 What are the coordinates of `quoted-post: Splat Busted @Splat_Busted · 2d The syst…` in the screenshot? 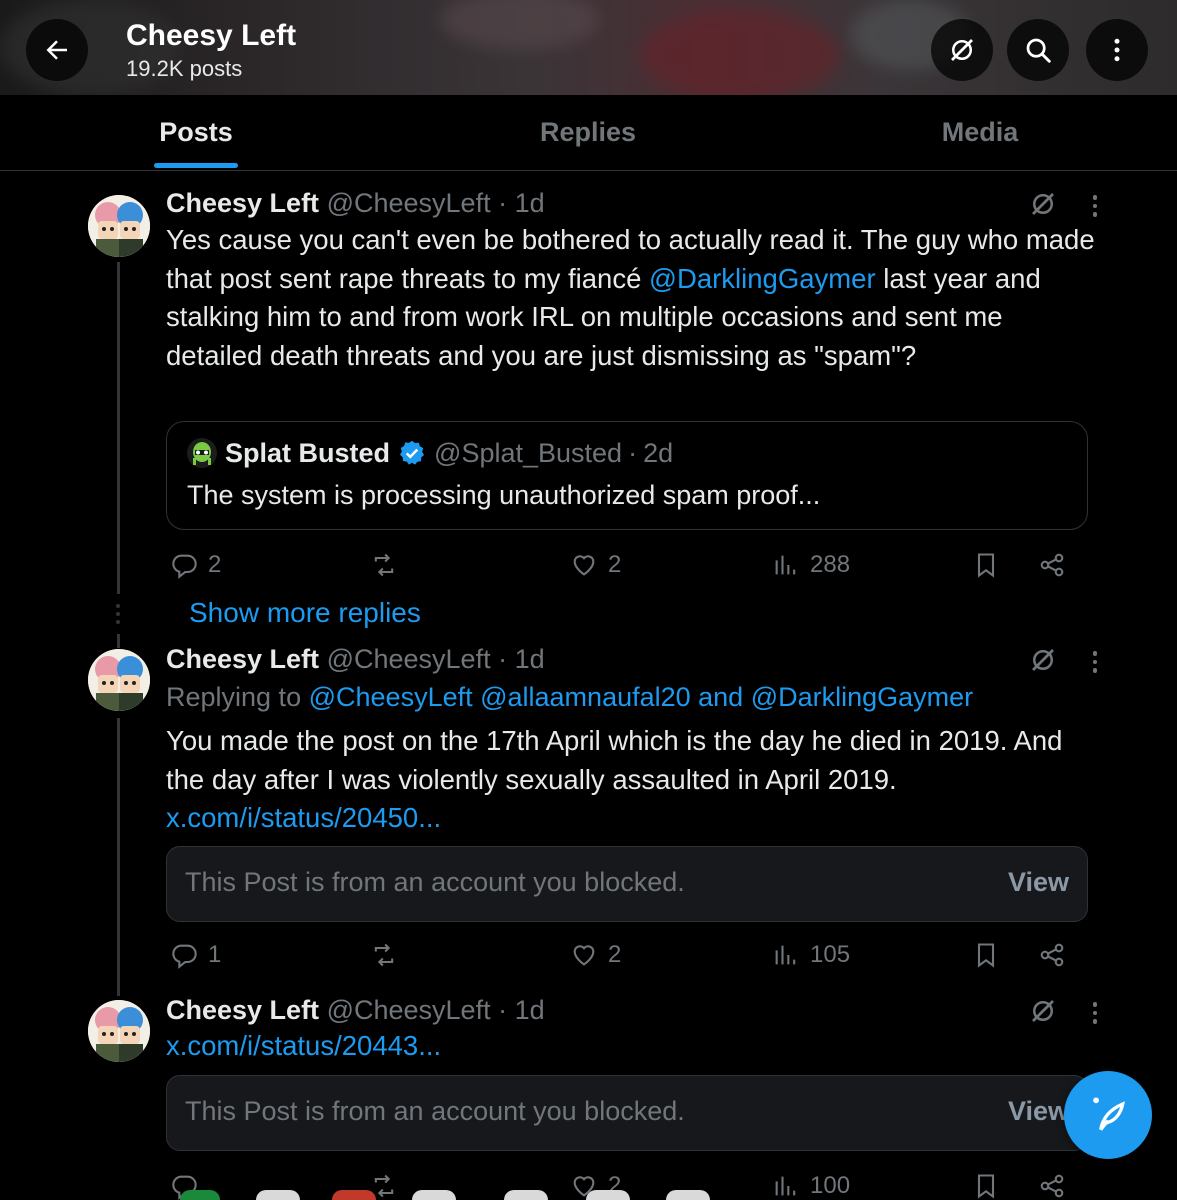 It's located at (627, 475).